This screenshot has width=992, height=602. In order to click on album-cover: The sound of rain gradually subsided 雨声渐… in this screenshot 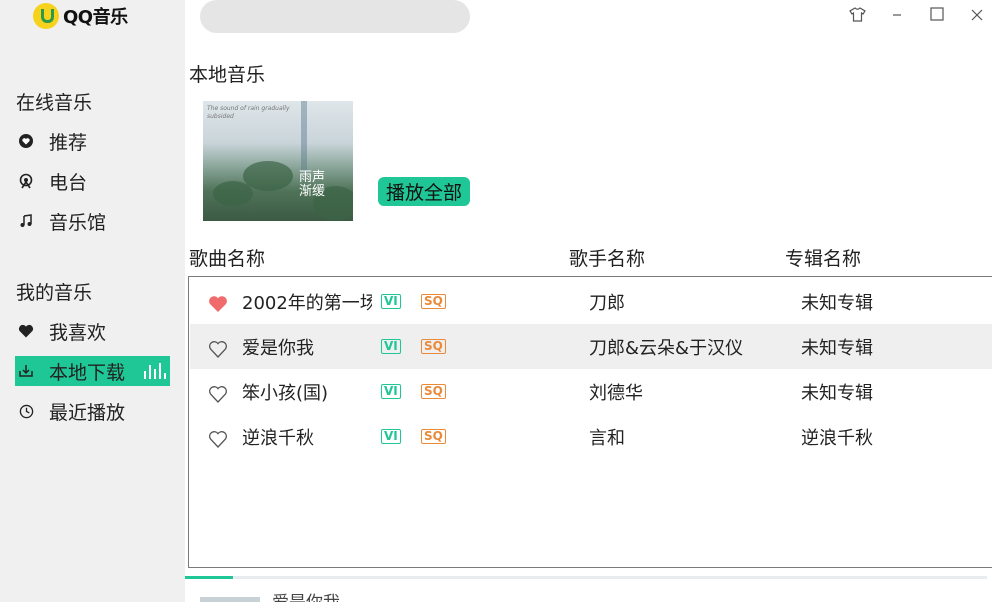, I will do `click(278, 161)`.